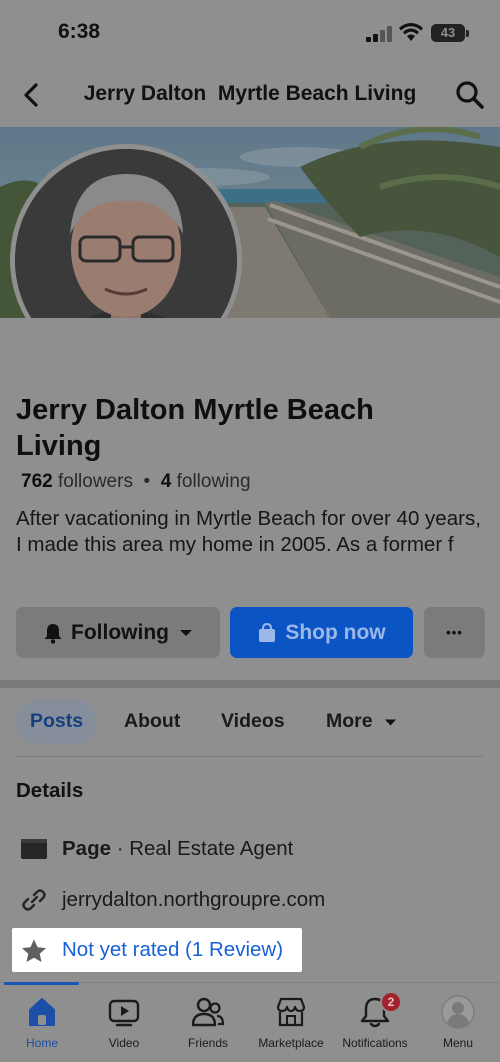  Describe the element at coordinates (207, 1043) in the screenshot. I see `nav-friends-label: Friends` at that location.